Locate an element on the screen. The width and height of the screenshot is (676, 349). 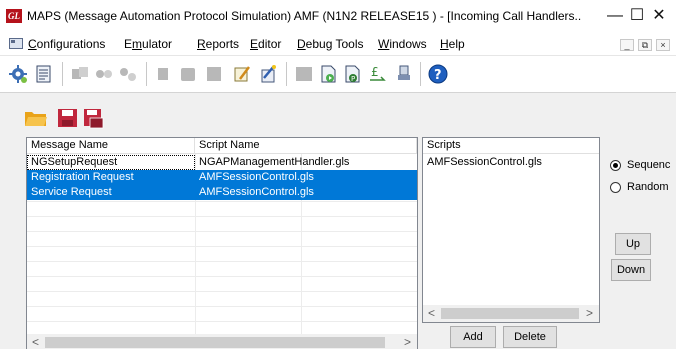
load-script-icon is located at coordinates (328, 74).